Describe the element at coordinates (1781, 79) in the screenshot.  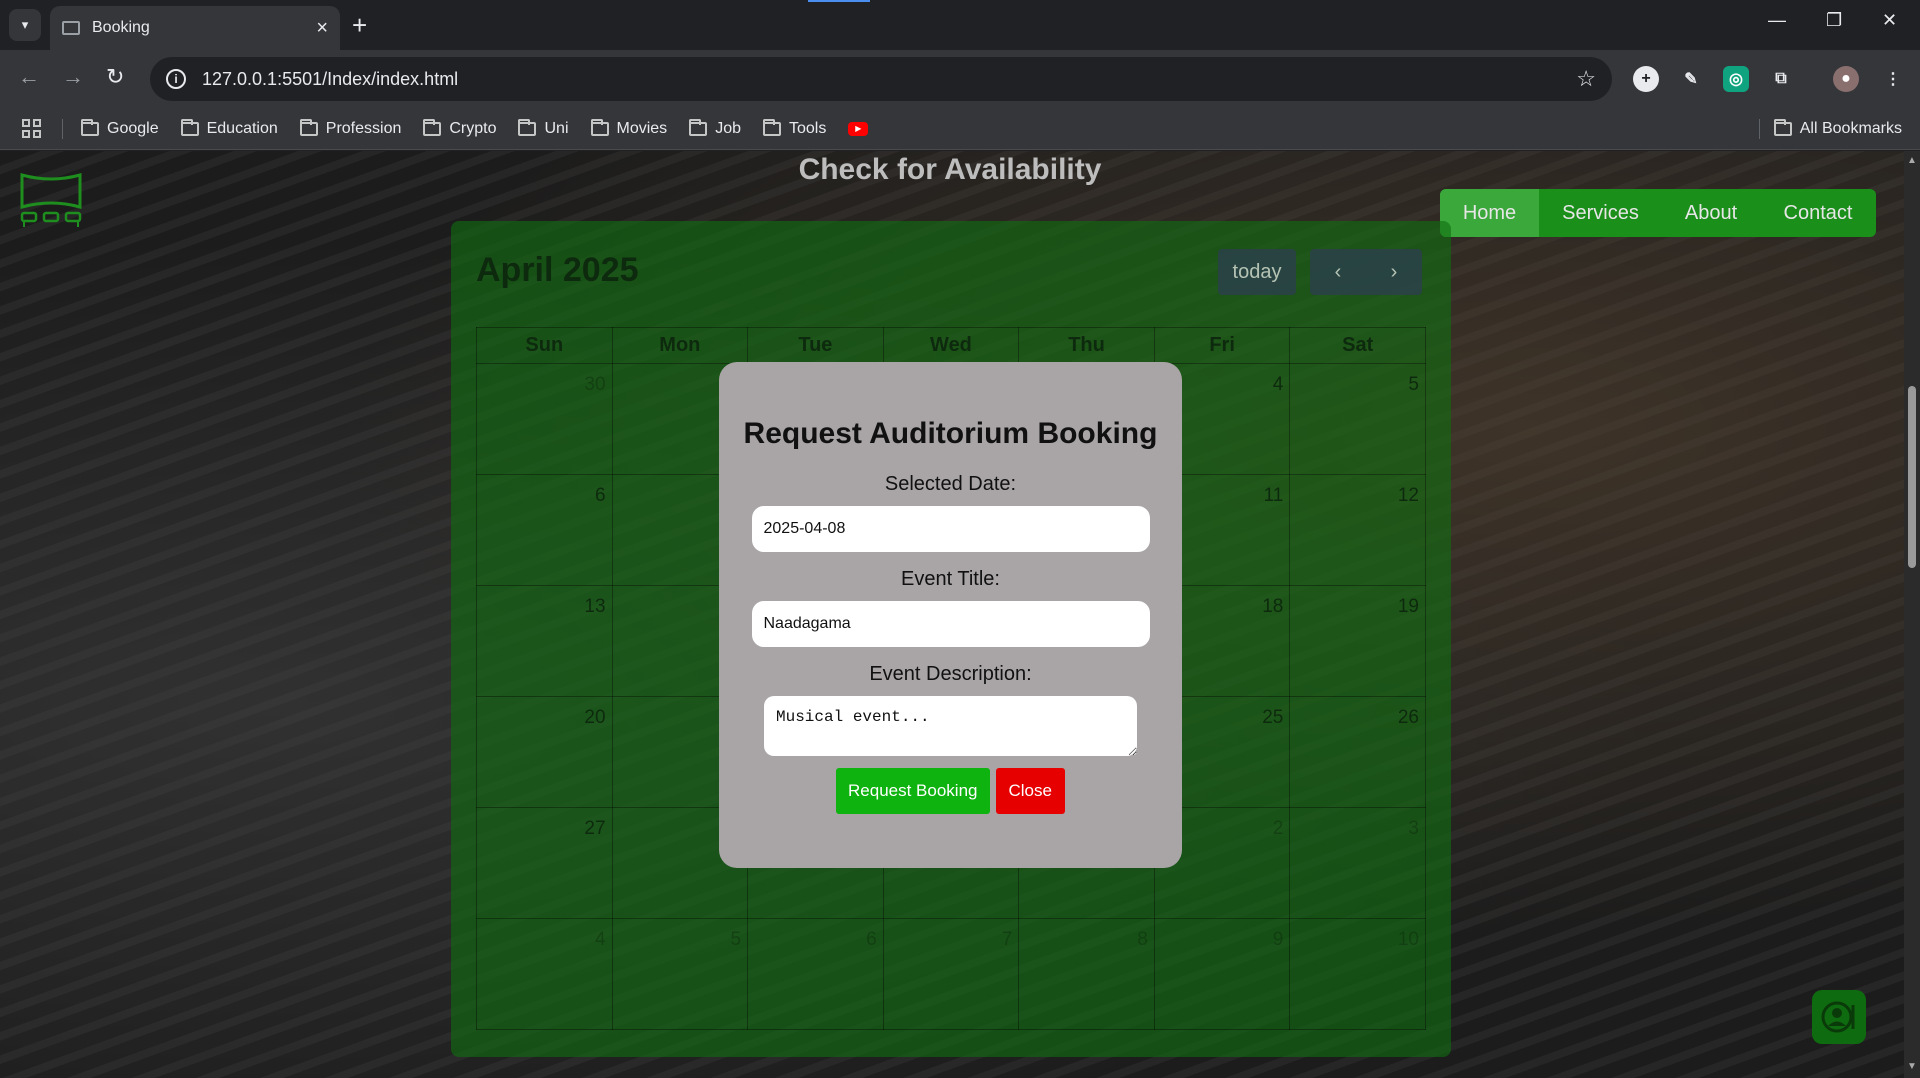
I see `extensions-puzzle-icon: ⧉` at that location.